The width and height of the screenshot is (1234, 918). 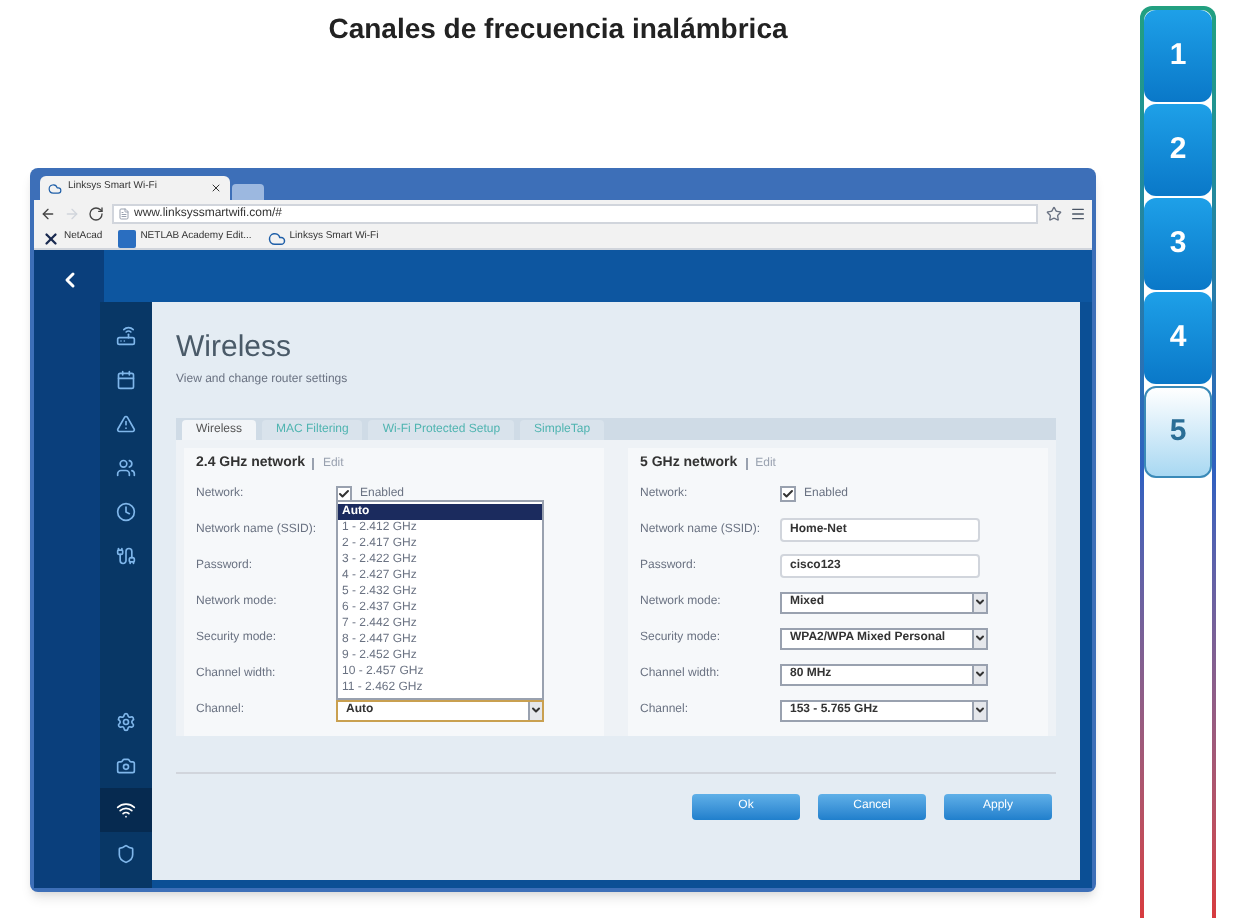 I want to click on checkbox, so click(x=788, y=494).